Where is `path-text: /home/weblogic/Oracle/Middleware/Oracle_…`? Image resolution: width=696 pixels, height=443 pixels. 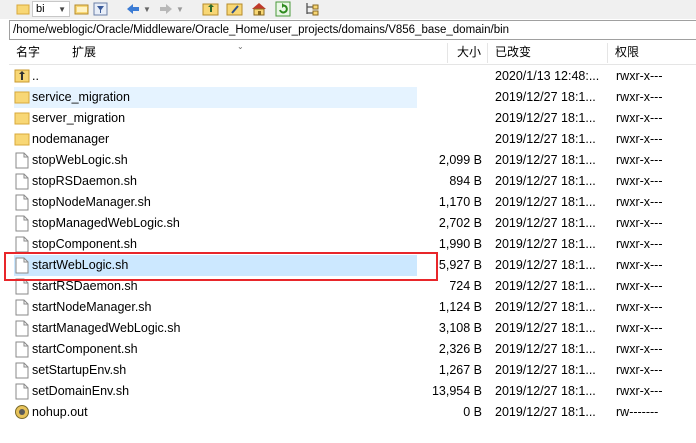
path-text: /home/weblogic/Oracle/Middleware/Oracle_… is located at coordinates (261, 30).